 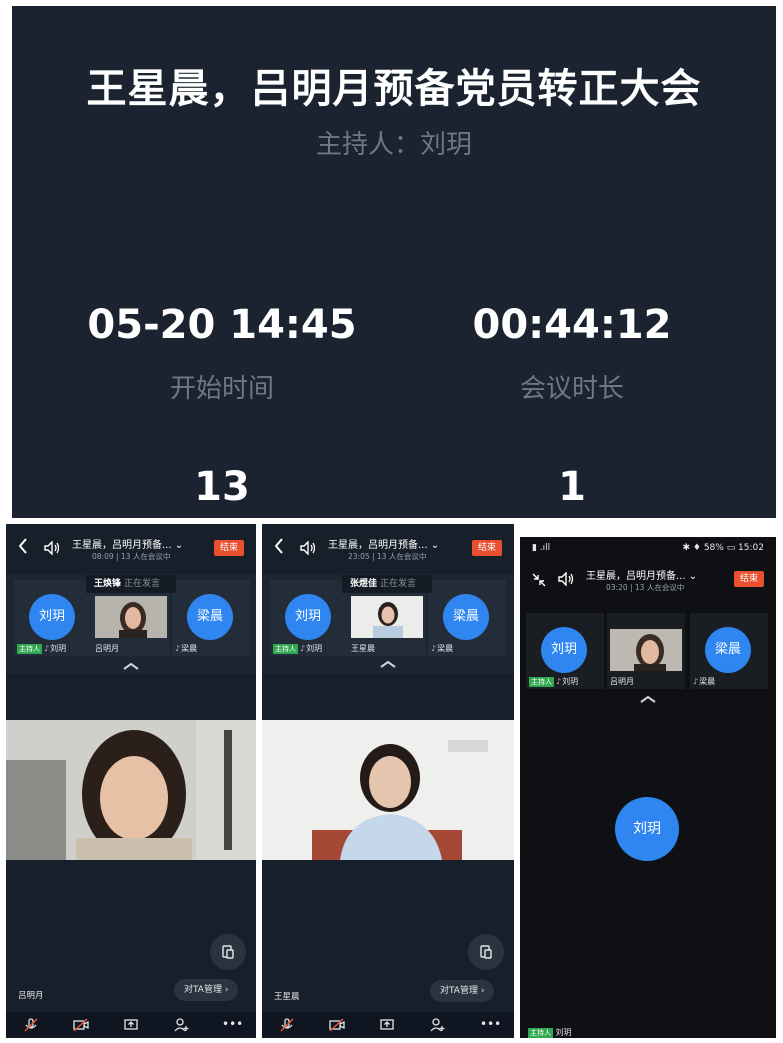 I want to click on start-time-stat: 05-20 14:45 开始时间, so click(x=222, y=353).